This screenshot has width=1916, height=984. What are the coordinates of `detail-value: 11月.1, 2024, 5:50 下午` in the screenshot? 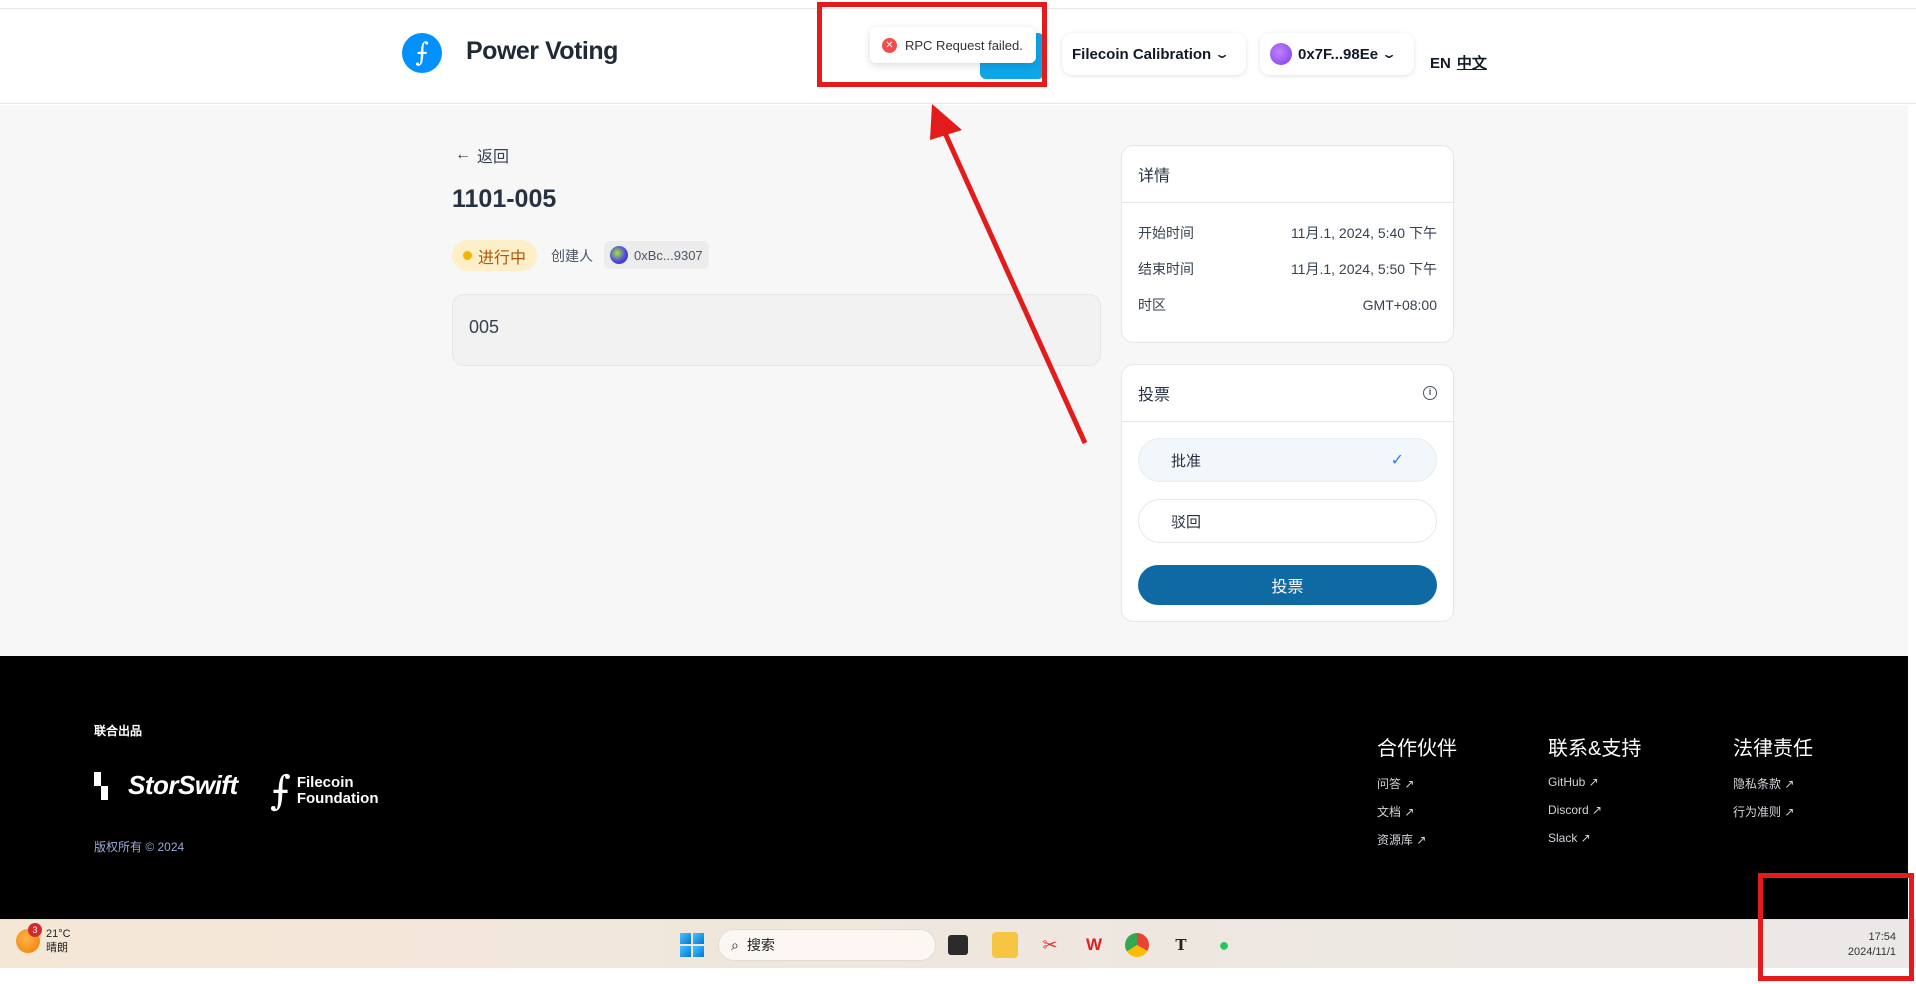 It's located at (1363, 269).